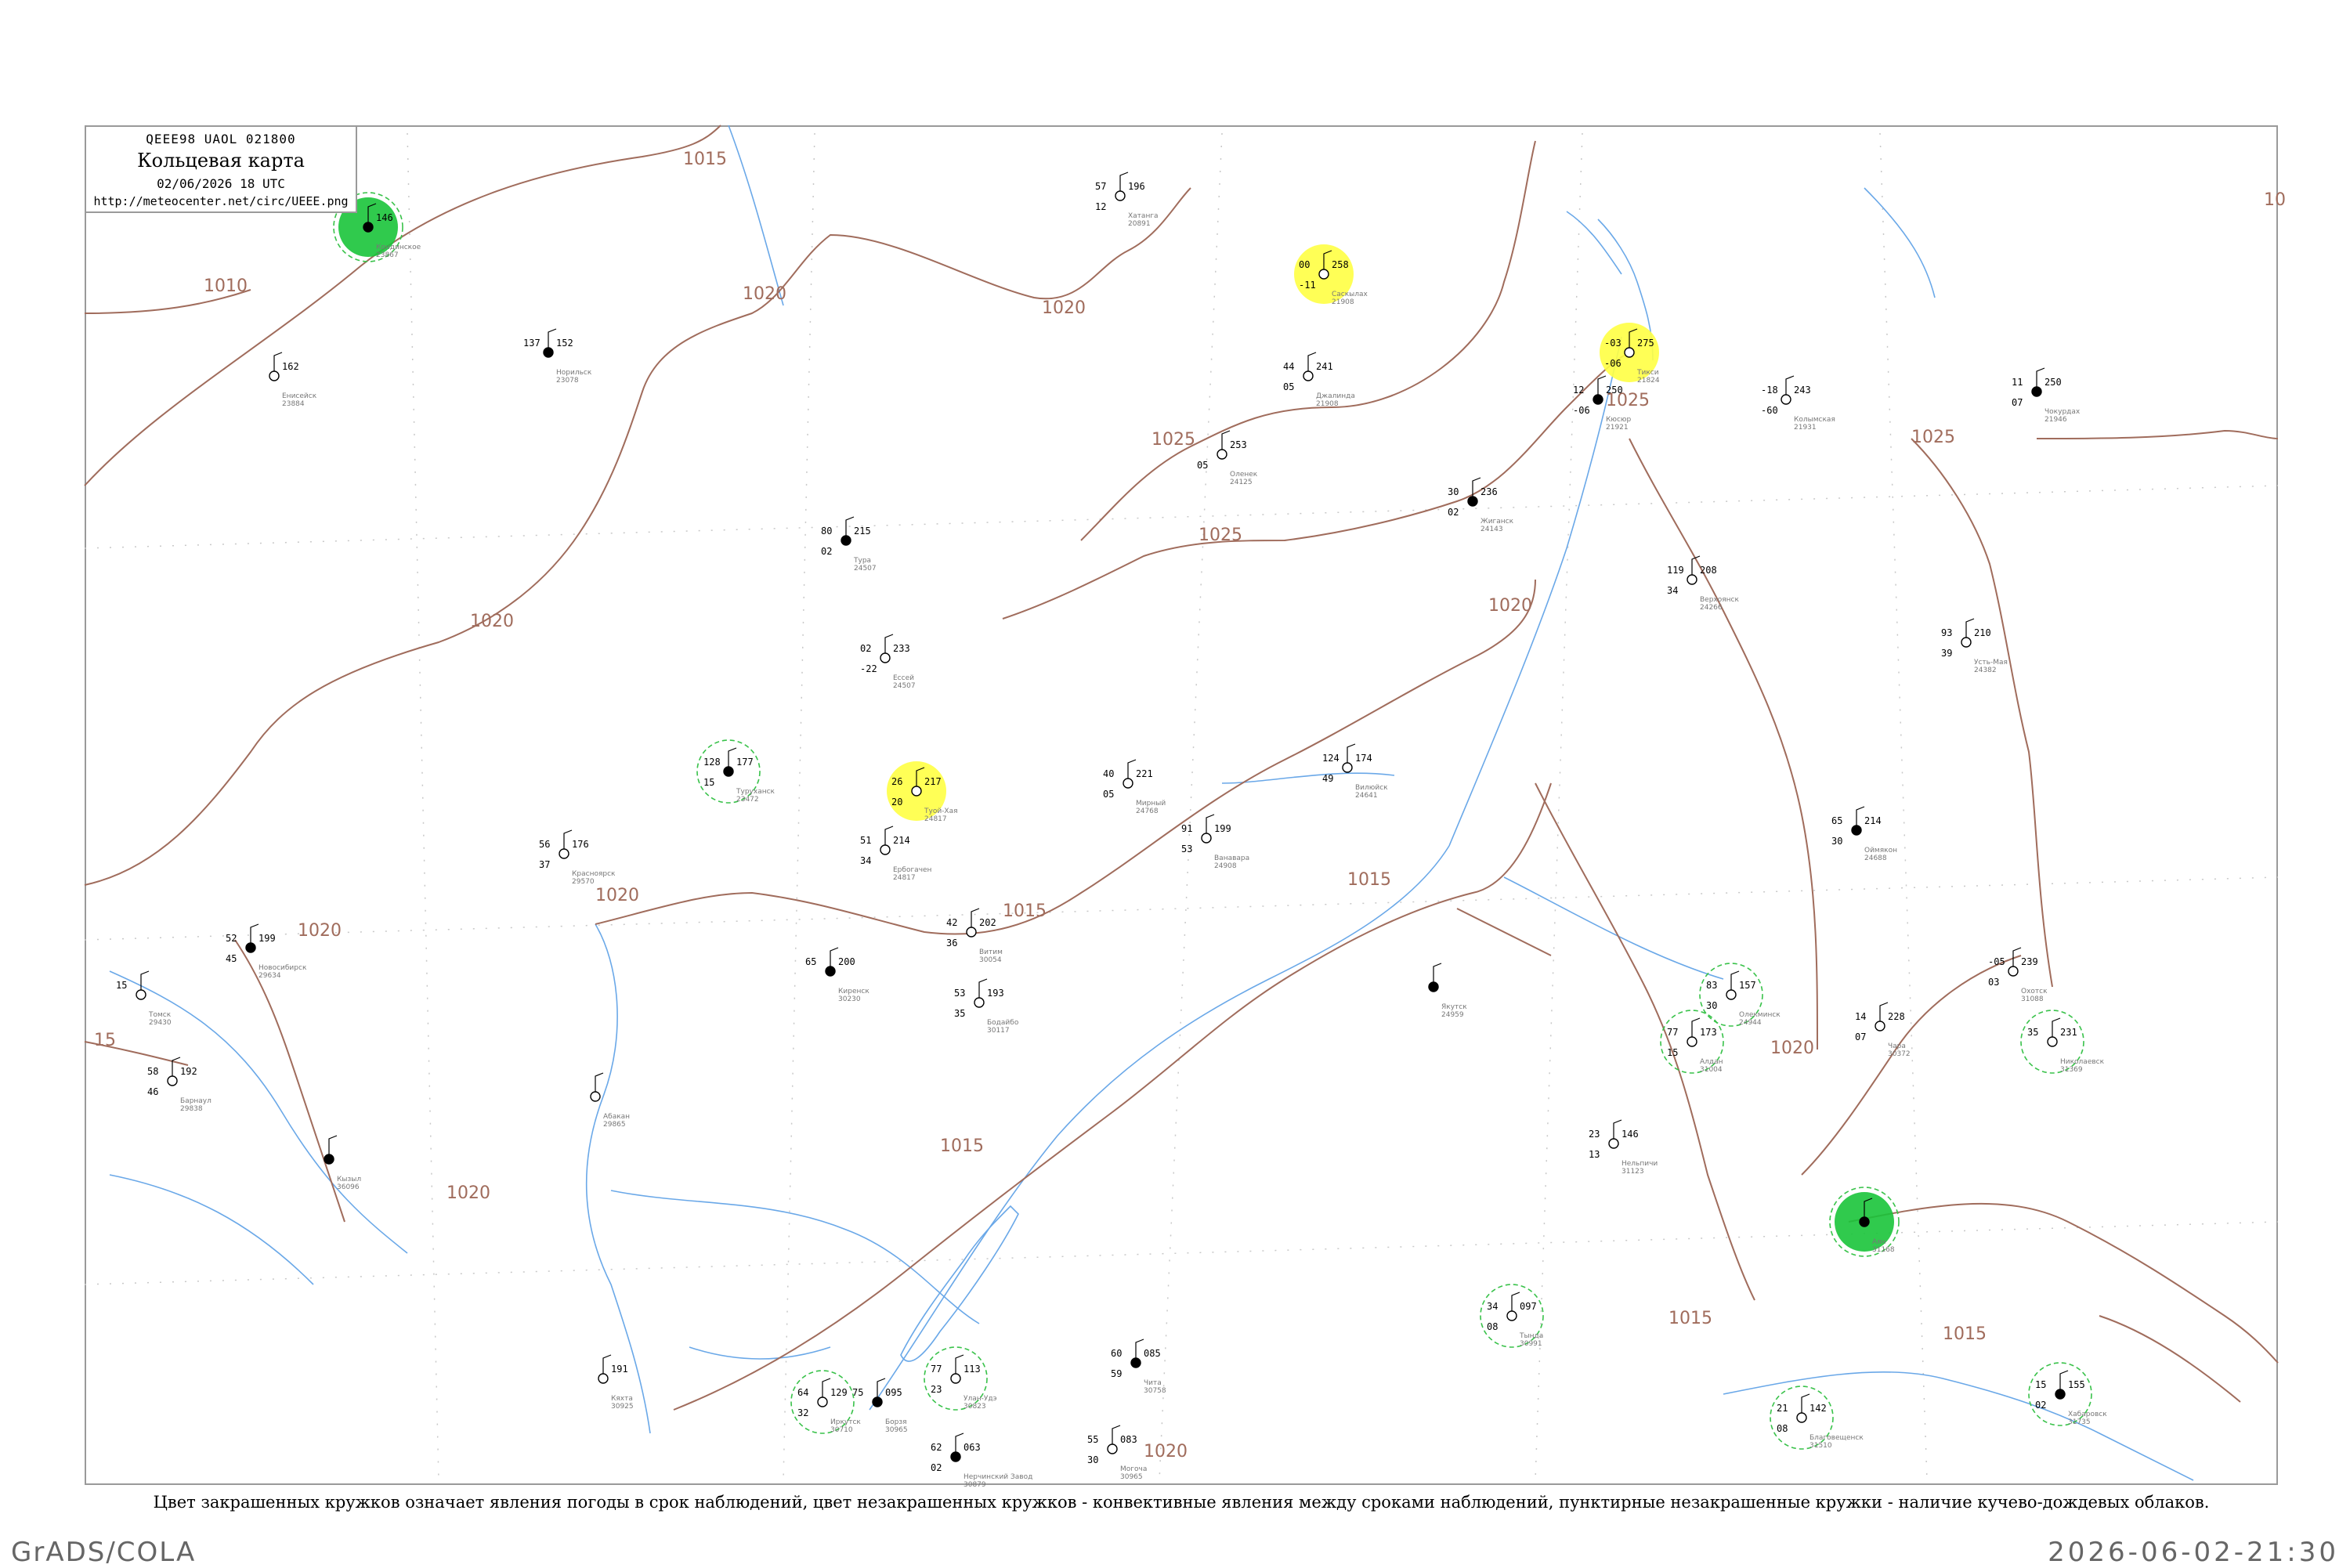  I want to click on station-dewpoint: 08, so click(1783, 1428).